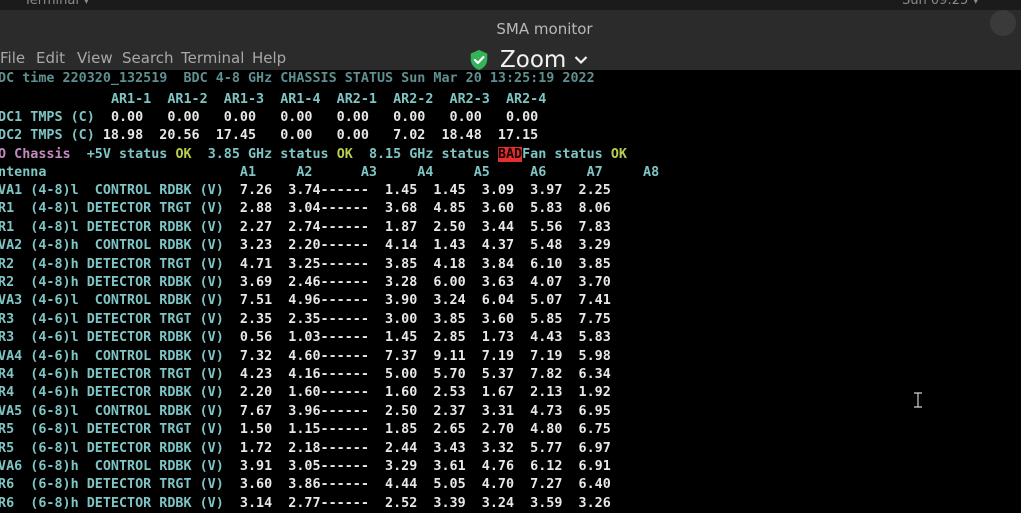  What do you see at coordinates (510, 5) in the screenshot?
I see `system-top-bar: Terminal ▾ Sun 09:25 ▾` at bounding box center [510, 5].